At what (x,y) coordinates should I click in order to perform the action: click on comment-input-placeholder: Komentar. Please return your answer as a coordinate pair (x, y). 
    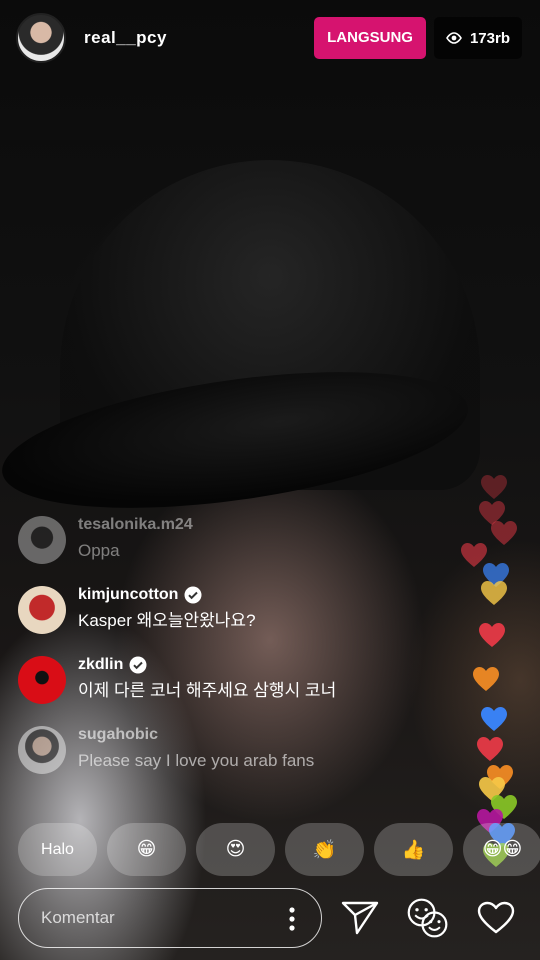
    Looking at the image, I should click on (78, 917).